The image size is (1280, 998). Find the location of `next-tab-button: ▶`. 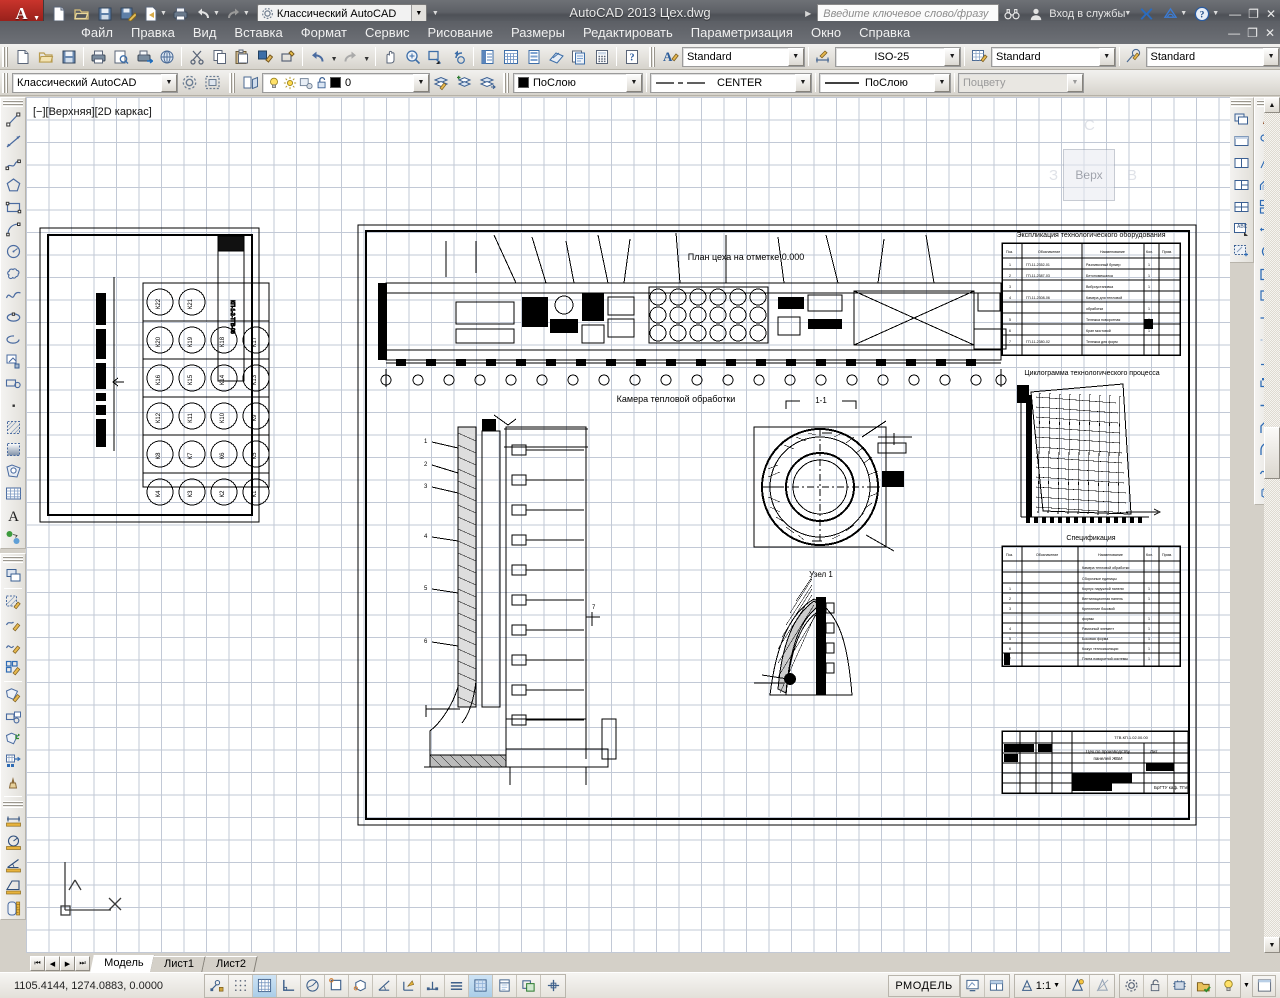

next-tab-button: ▶ is located at coordinates (67, 963).